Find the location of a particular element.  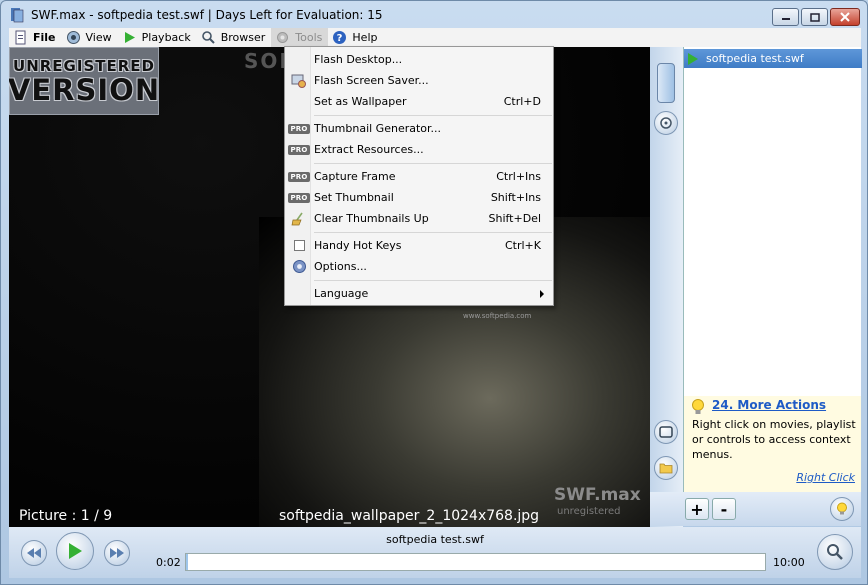

tips-toggle-button is located at coordinates (842, 509).